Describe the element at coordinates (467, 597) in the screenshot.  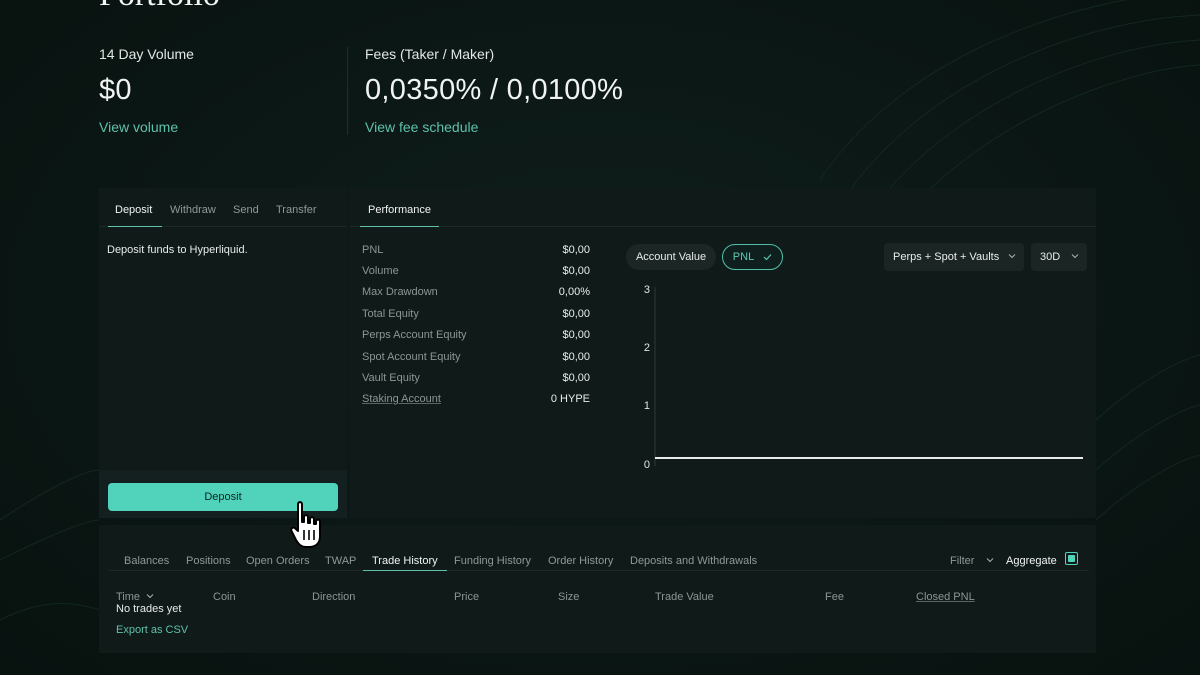
I see `col-price-header: Price` at that location.